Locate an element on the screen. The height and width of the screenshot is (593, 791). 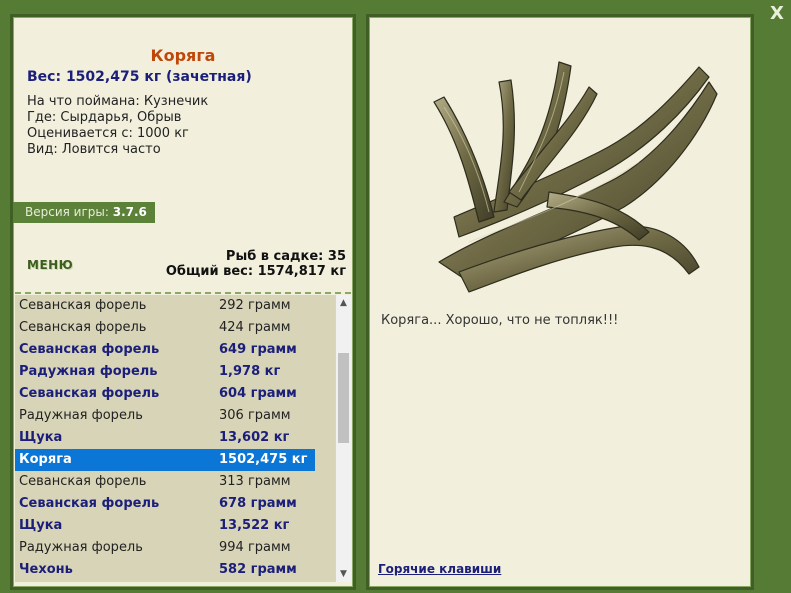
driftwood-image is located at coordinates (575, 177).